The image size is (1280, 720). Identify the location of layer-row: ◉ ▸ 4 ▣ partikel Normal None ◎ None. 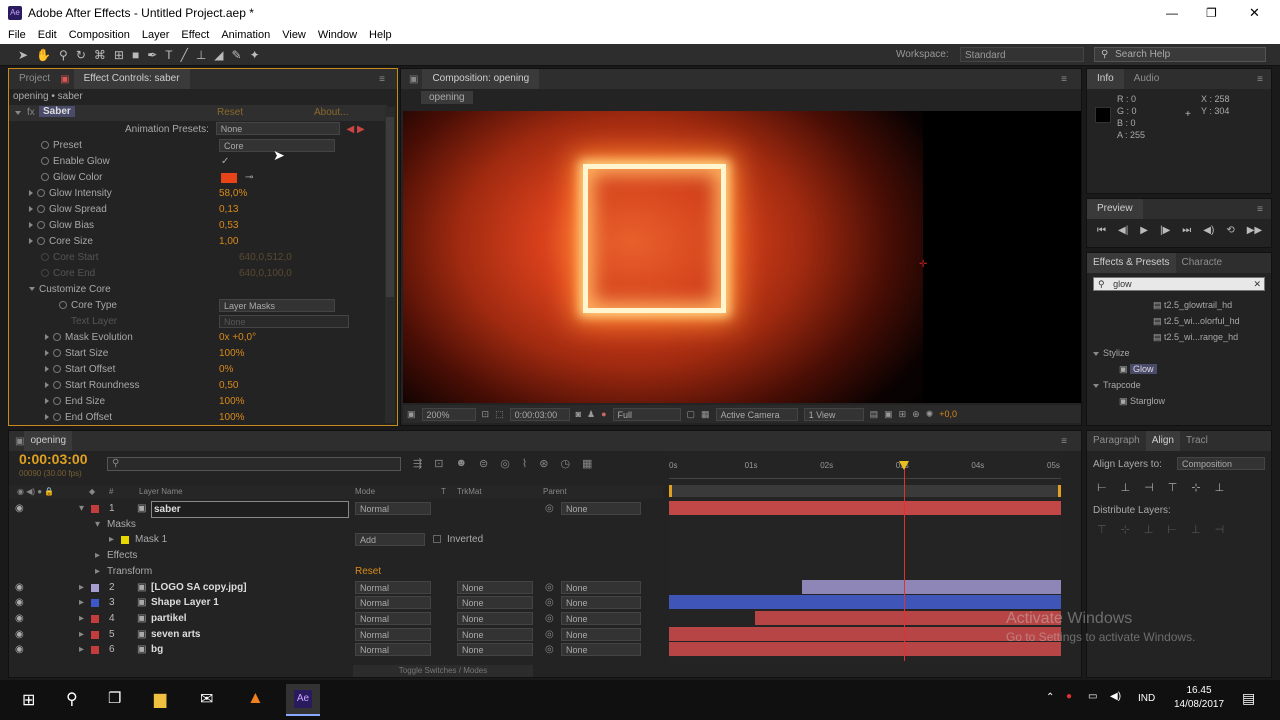
(336, 618).